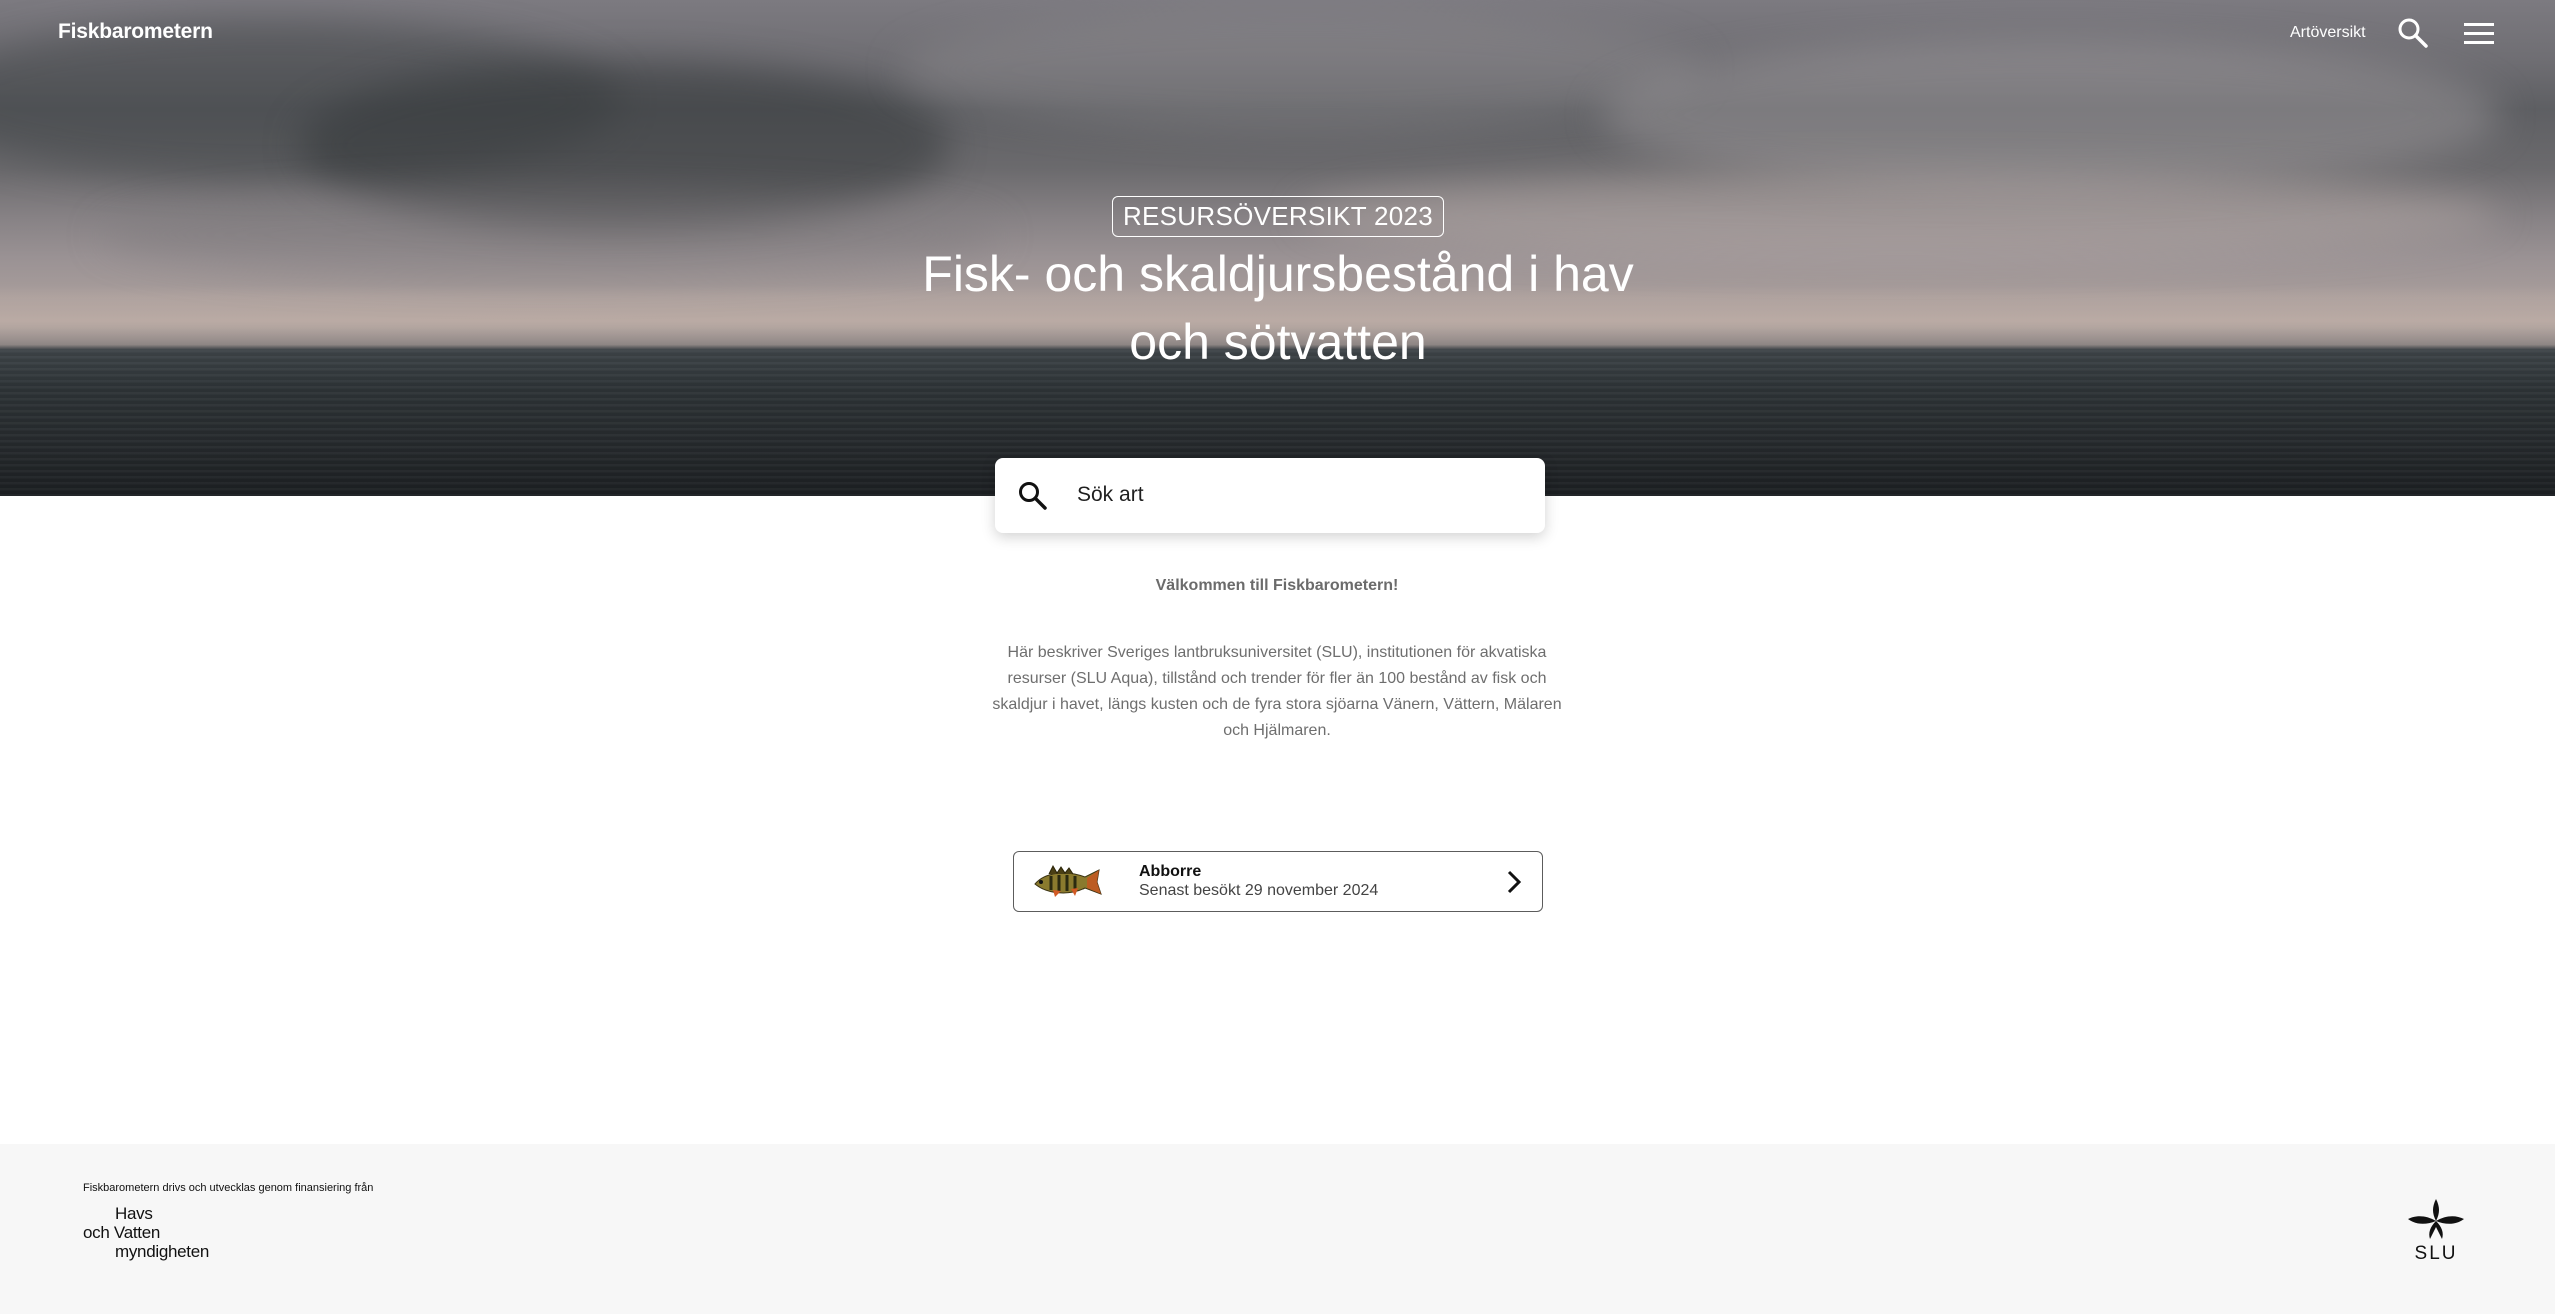 The image size is (2555, 1314). I want to click on havs-och-vattenmyndigheten-logo: Havs och Vatten myndigheten, so click(158, 1235).